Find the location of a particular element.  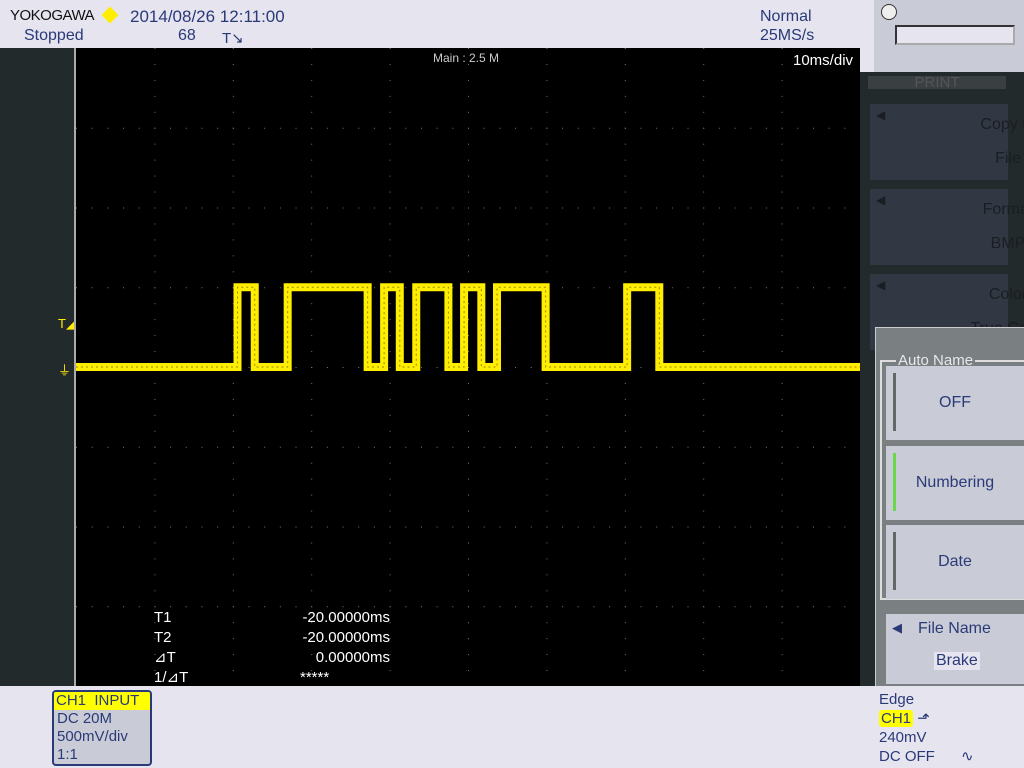

rising-edge-icon: ⬏ is located at coordinates (923, 718).